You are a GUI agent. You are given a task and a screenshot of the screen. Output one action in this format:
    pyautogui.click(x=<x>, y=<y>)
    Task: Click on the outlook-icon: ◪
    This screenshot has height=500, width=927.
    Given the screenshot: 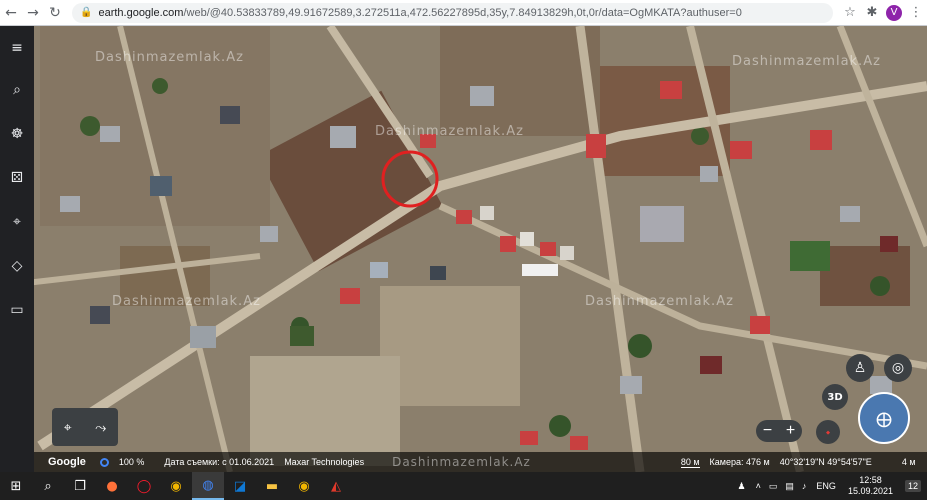 What is the action you would take?
    pyautogui.click(x=240, y=486)
    